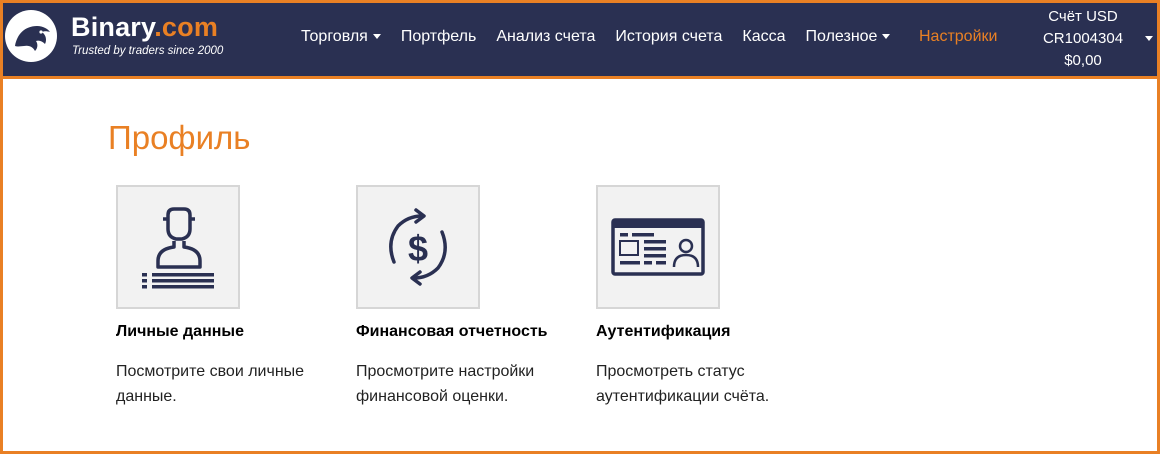 The width and height of the screenshot is (1160, 454). I want to click on card-description: Просмотреть статус аутентификации счёта., so click(683, 384).